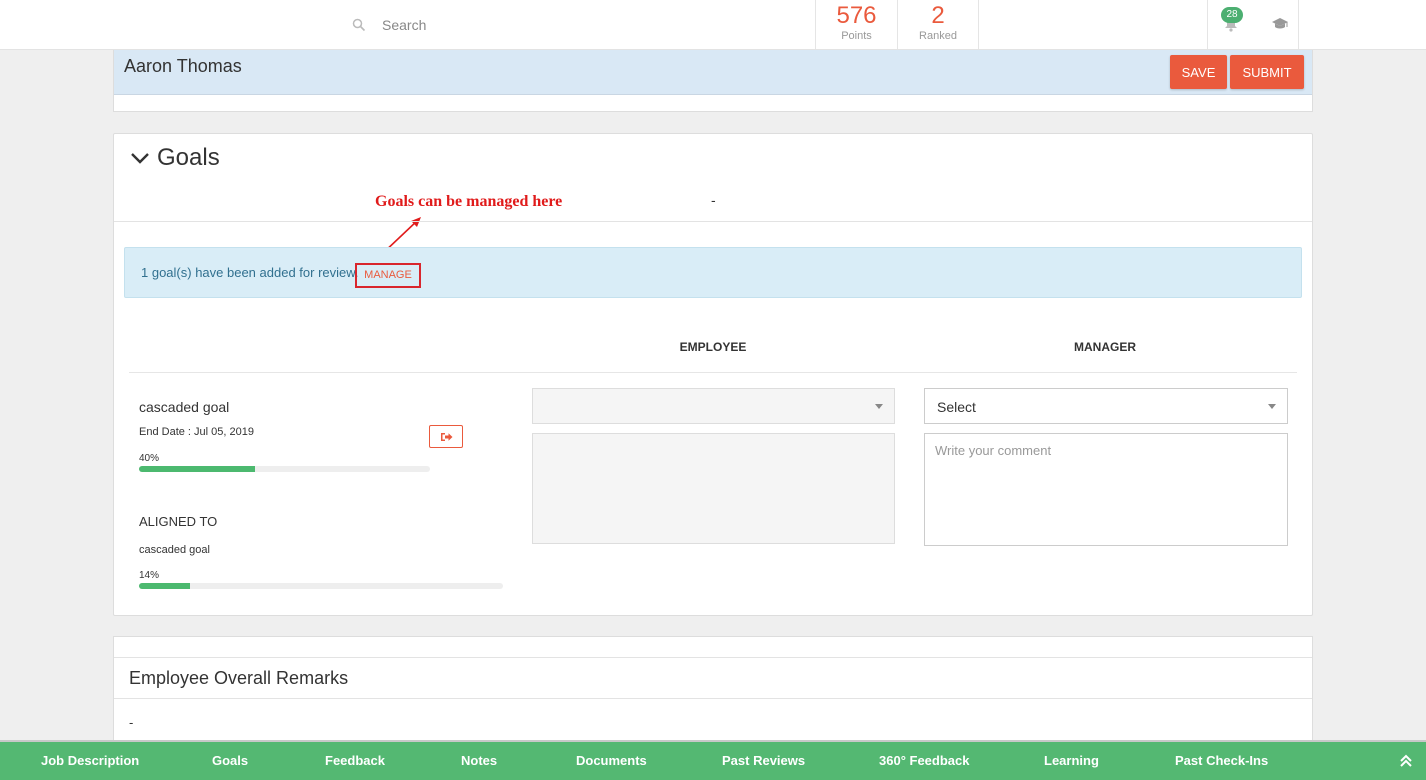 Image resolution: width=1426 pixels, height=780 pixels. Describe the element at coordinates (149, 575) in the screenshot. I see `aligned-progress-label: 14%` at that location.